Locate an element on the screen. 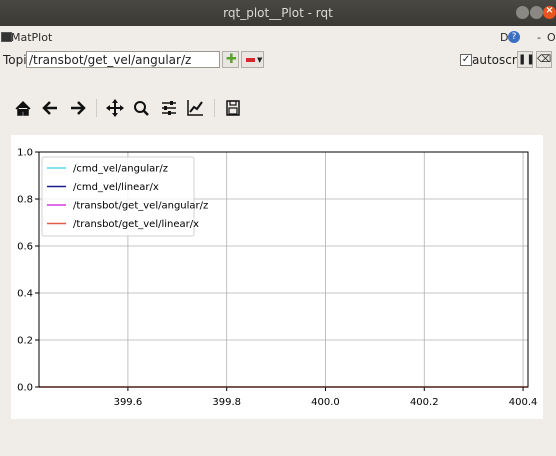  forward-button is located at coordinates (77, 108).